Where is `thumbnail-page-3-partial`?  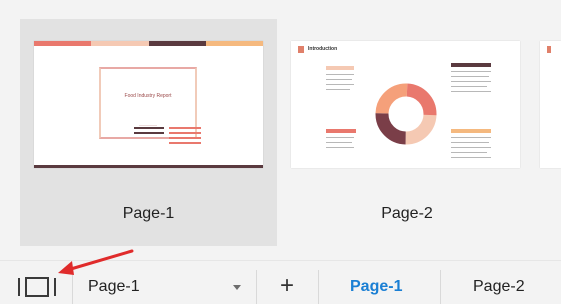 thumbnail-page-3-partial is located at coordinates (550, 104).